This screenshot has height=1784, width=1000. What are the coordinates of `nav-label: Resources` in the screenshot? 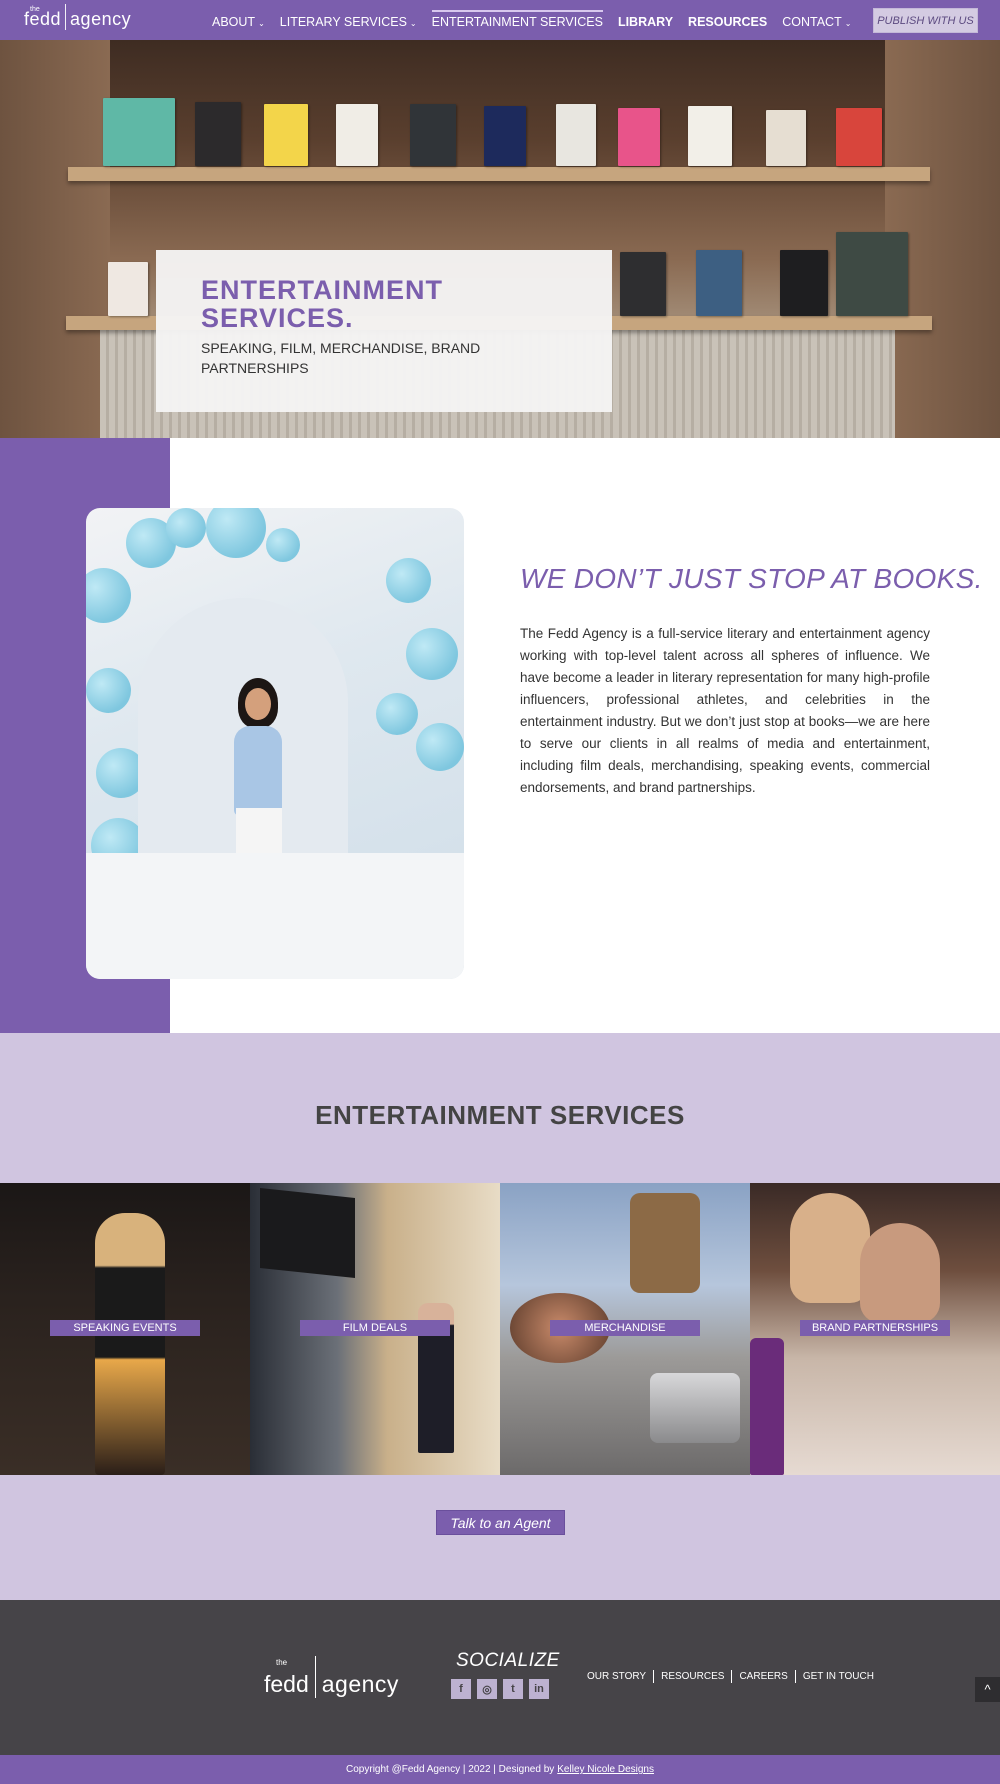 It's located at (728, 22).